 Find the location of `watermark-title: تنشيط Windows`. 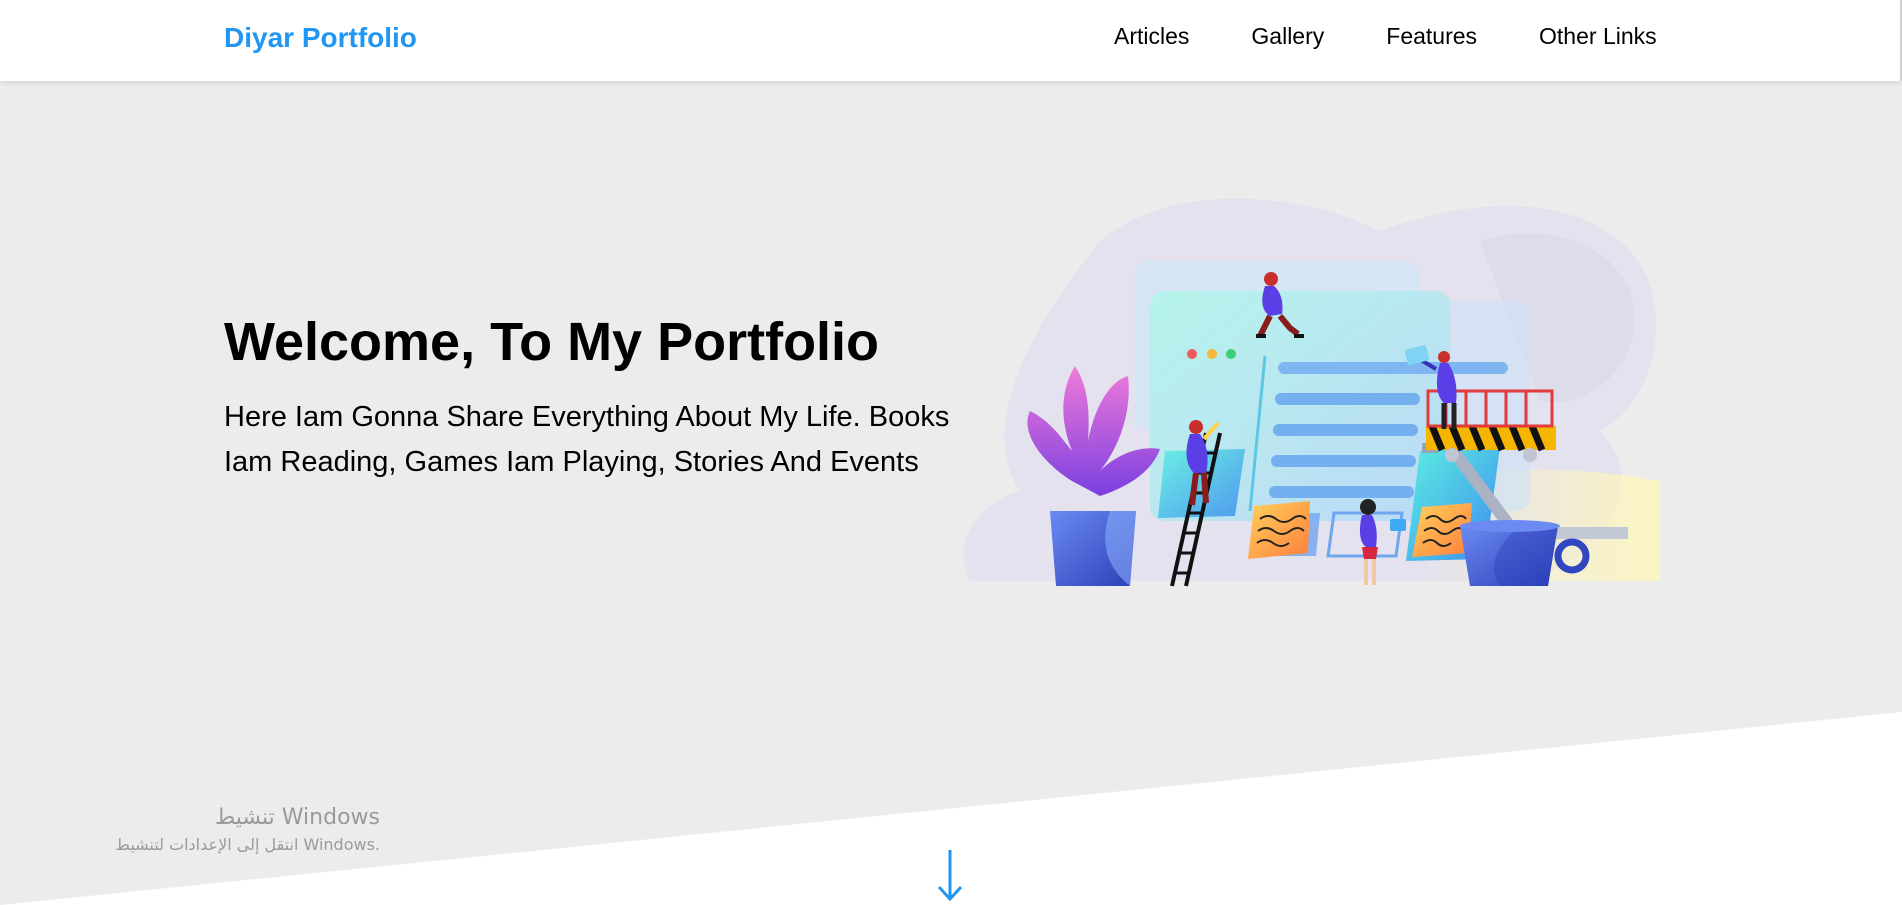

watermark-title: تنشيط Windows is located at coordinates (297, 817).